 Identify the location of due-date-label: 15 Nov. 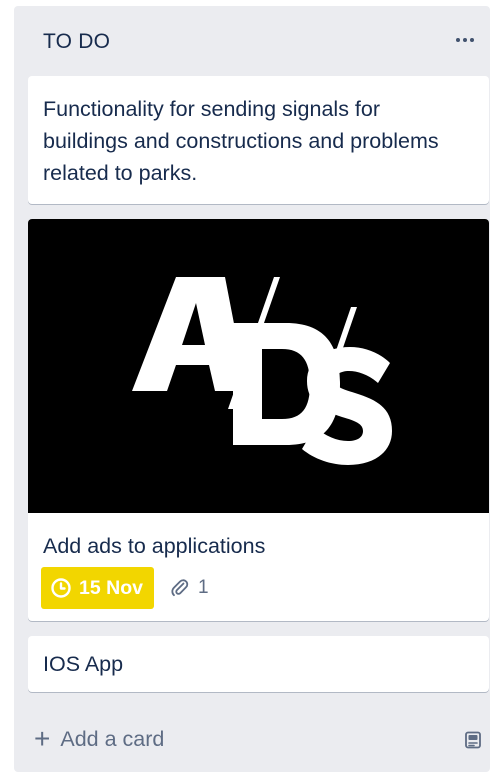
(111, 587).